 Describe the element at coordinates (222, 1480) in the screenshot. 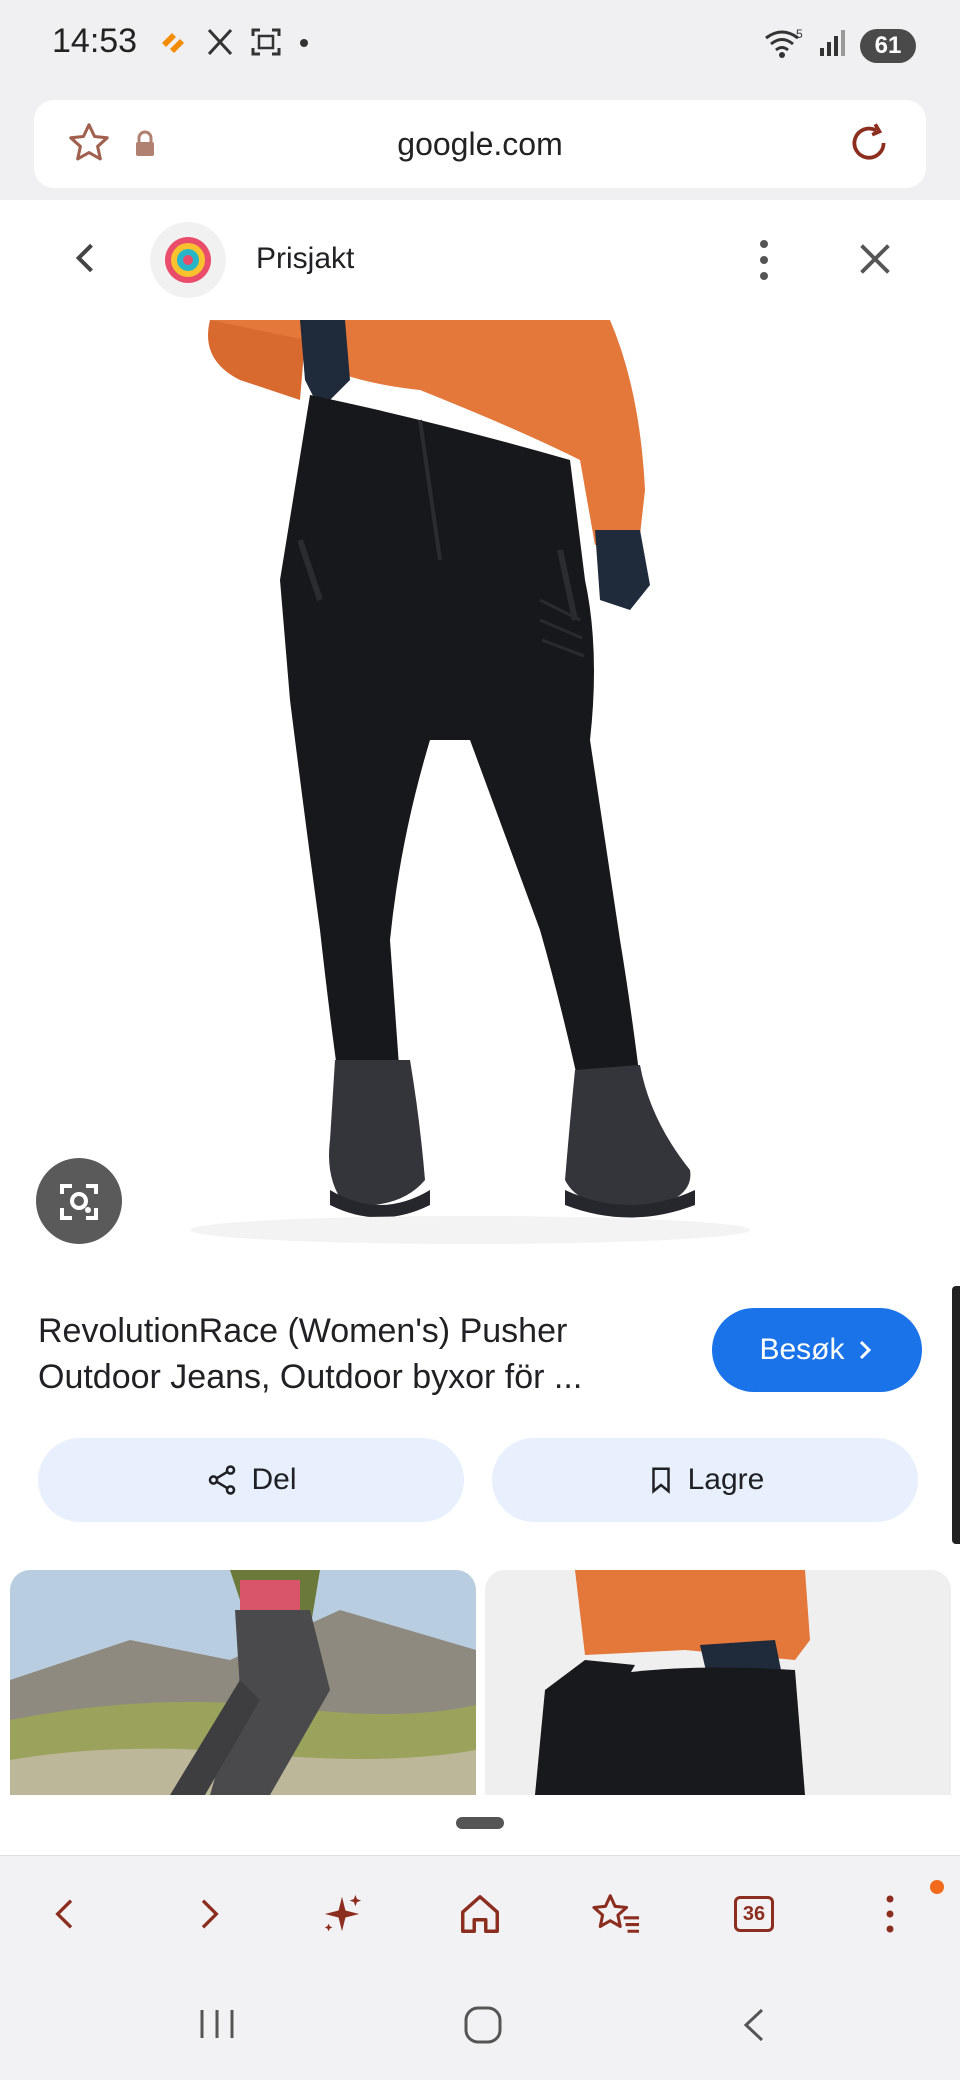

I see `share-icon` at that location.